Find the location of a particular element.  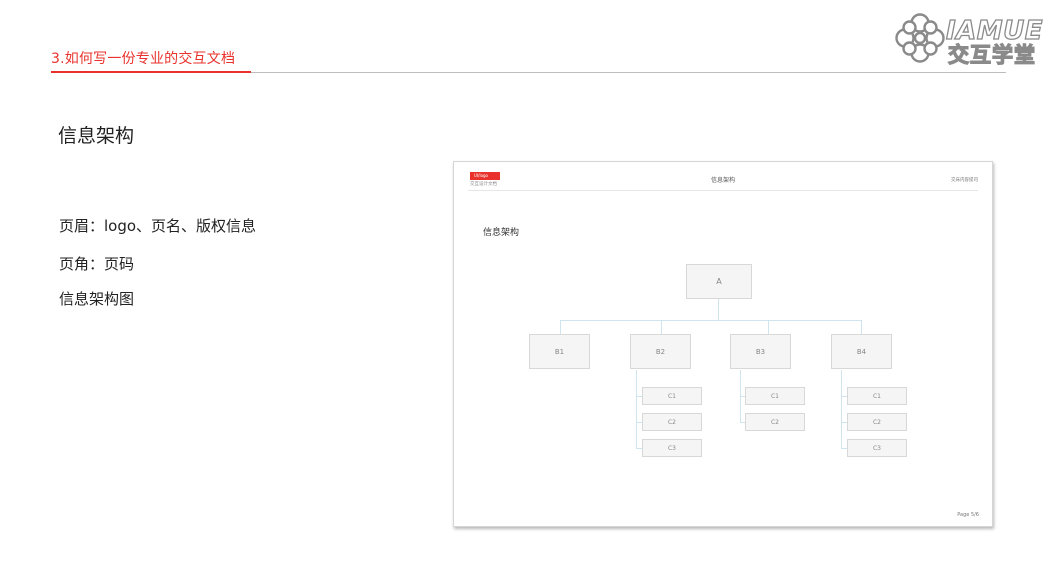

node-b4-c2: C2 is located at coordinates (877, 422).